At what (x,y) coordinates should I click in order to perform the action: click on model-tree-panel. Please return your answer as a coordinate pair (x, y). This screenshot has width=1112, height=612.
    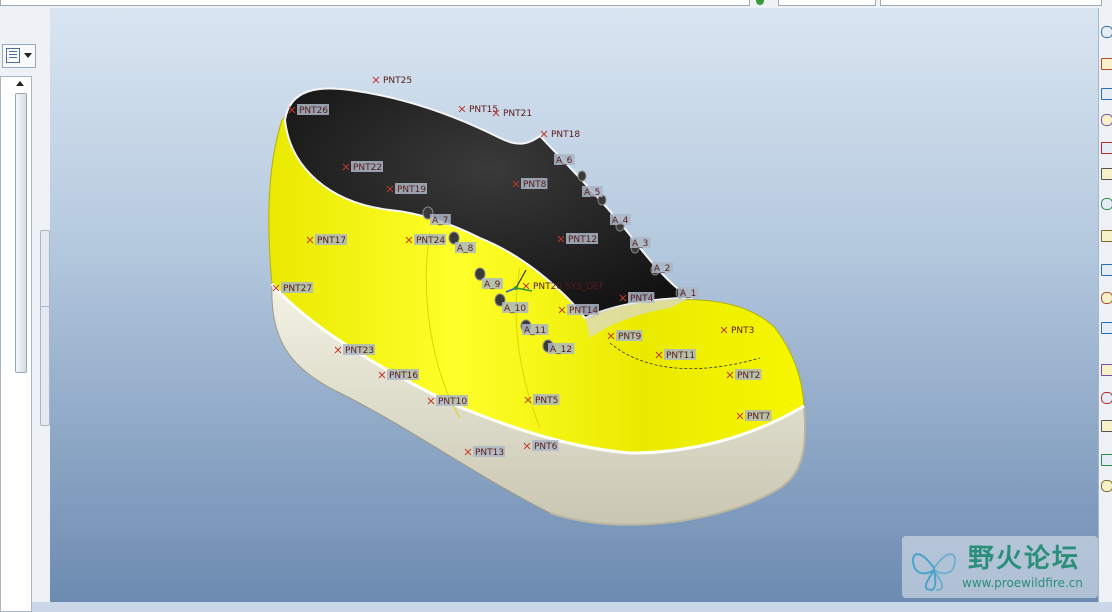
    Looking at the image, I should click on (25, 310).